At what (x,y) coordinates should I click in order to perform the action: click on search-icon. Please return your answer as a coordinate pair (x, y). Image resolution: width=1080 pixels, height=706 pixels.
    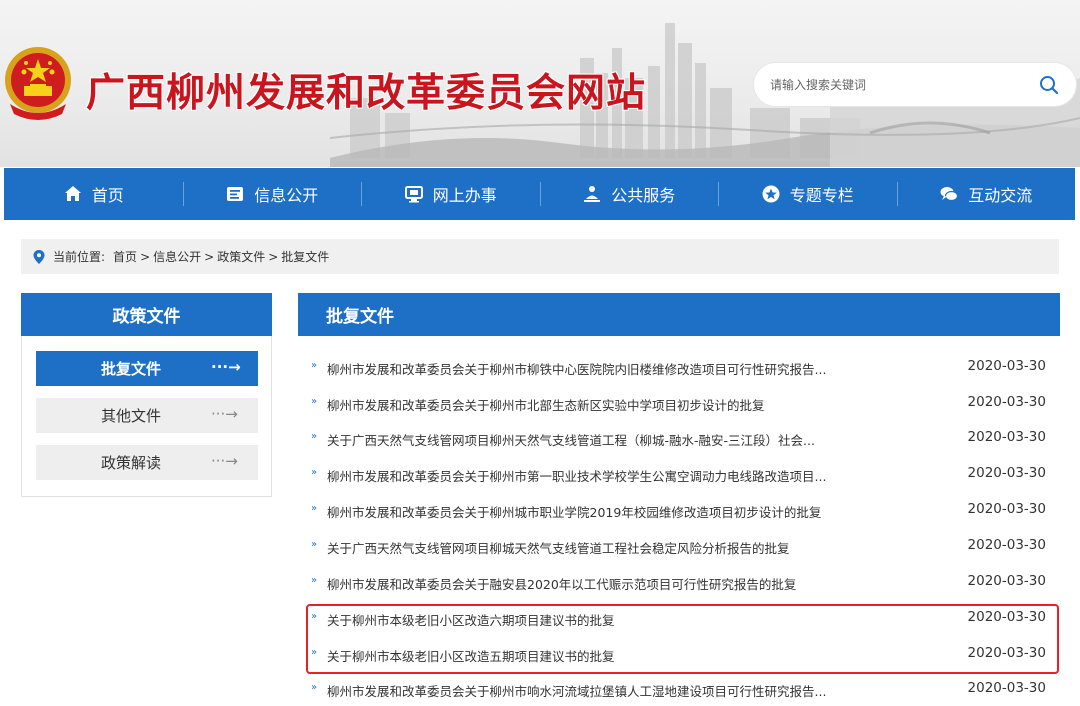
    Looking at the image, I should click on (1049, 85).